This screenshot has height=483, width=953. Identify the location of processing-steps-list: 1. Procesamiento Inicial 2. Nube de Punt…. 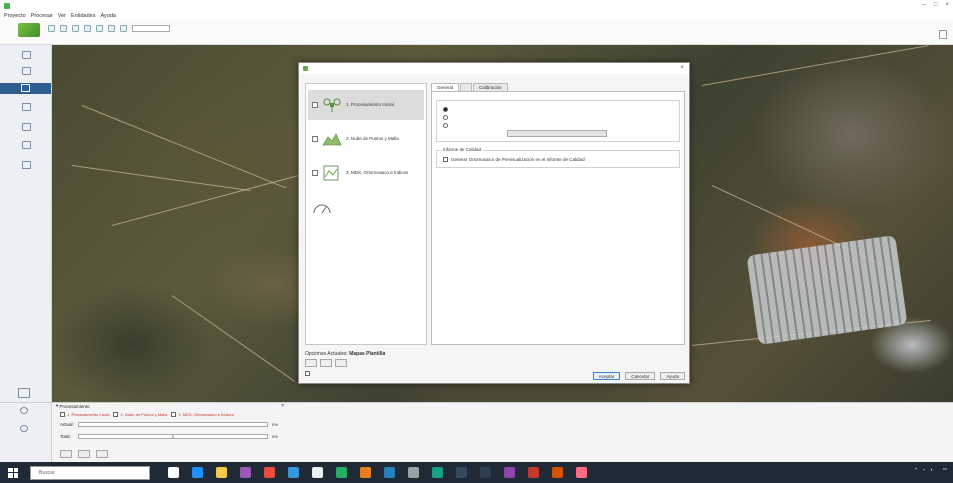
(366, 214).